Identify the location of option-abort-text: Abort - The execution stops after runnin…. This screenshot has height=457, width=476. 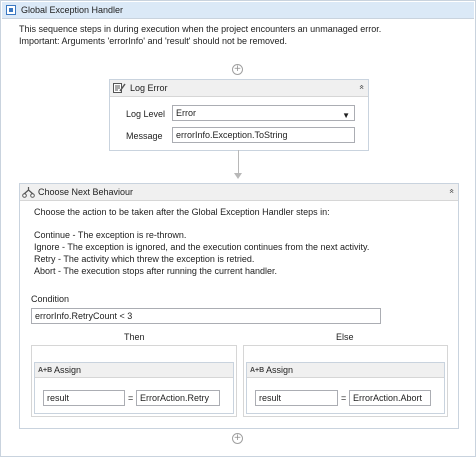
(155, 271).